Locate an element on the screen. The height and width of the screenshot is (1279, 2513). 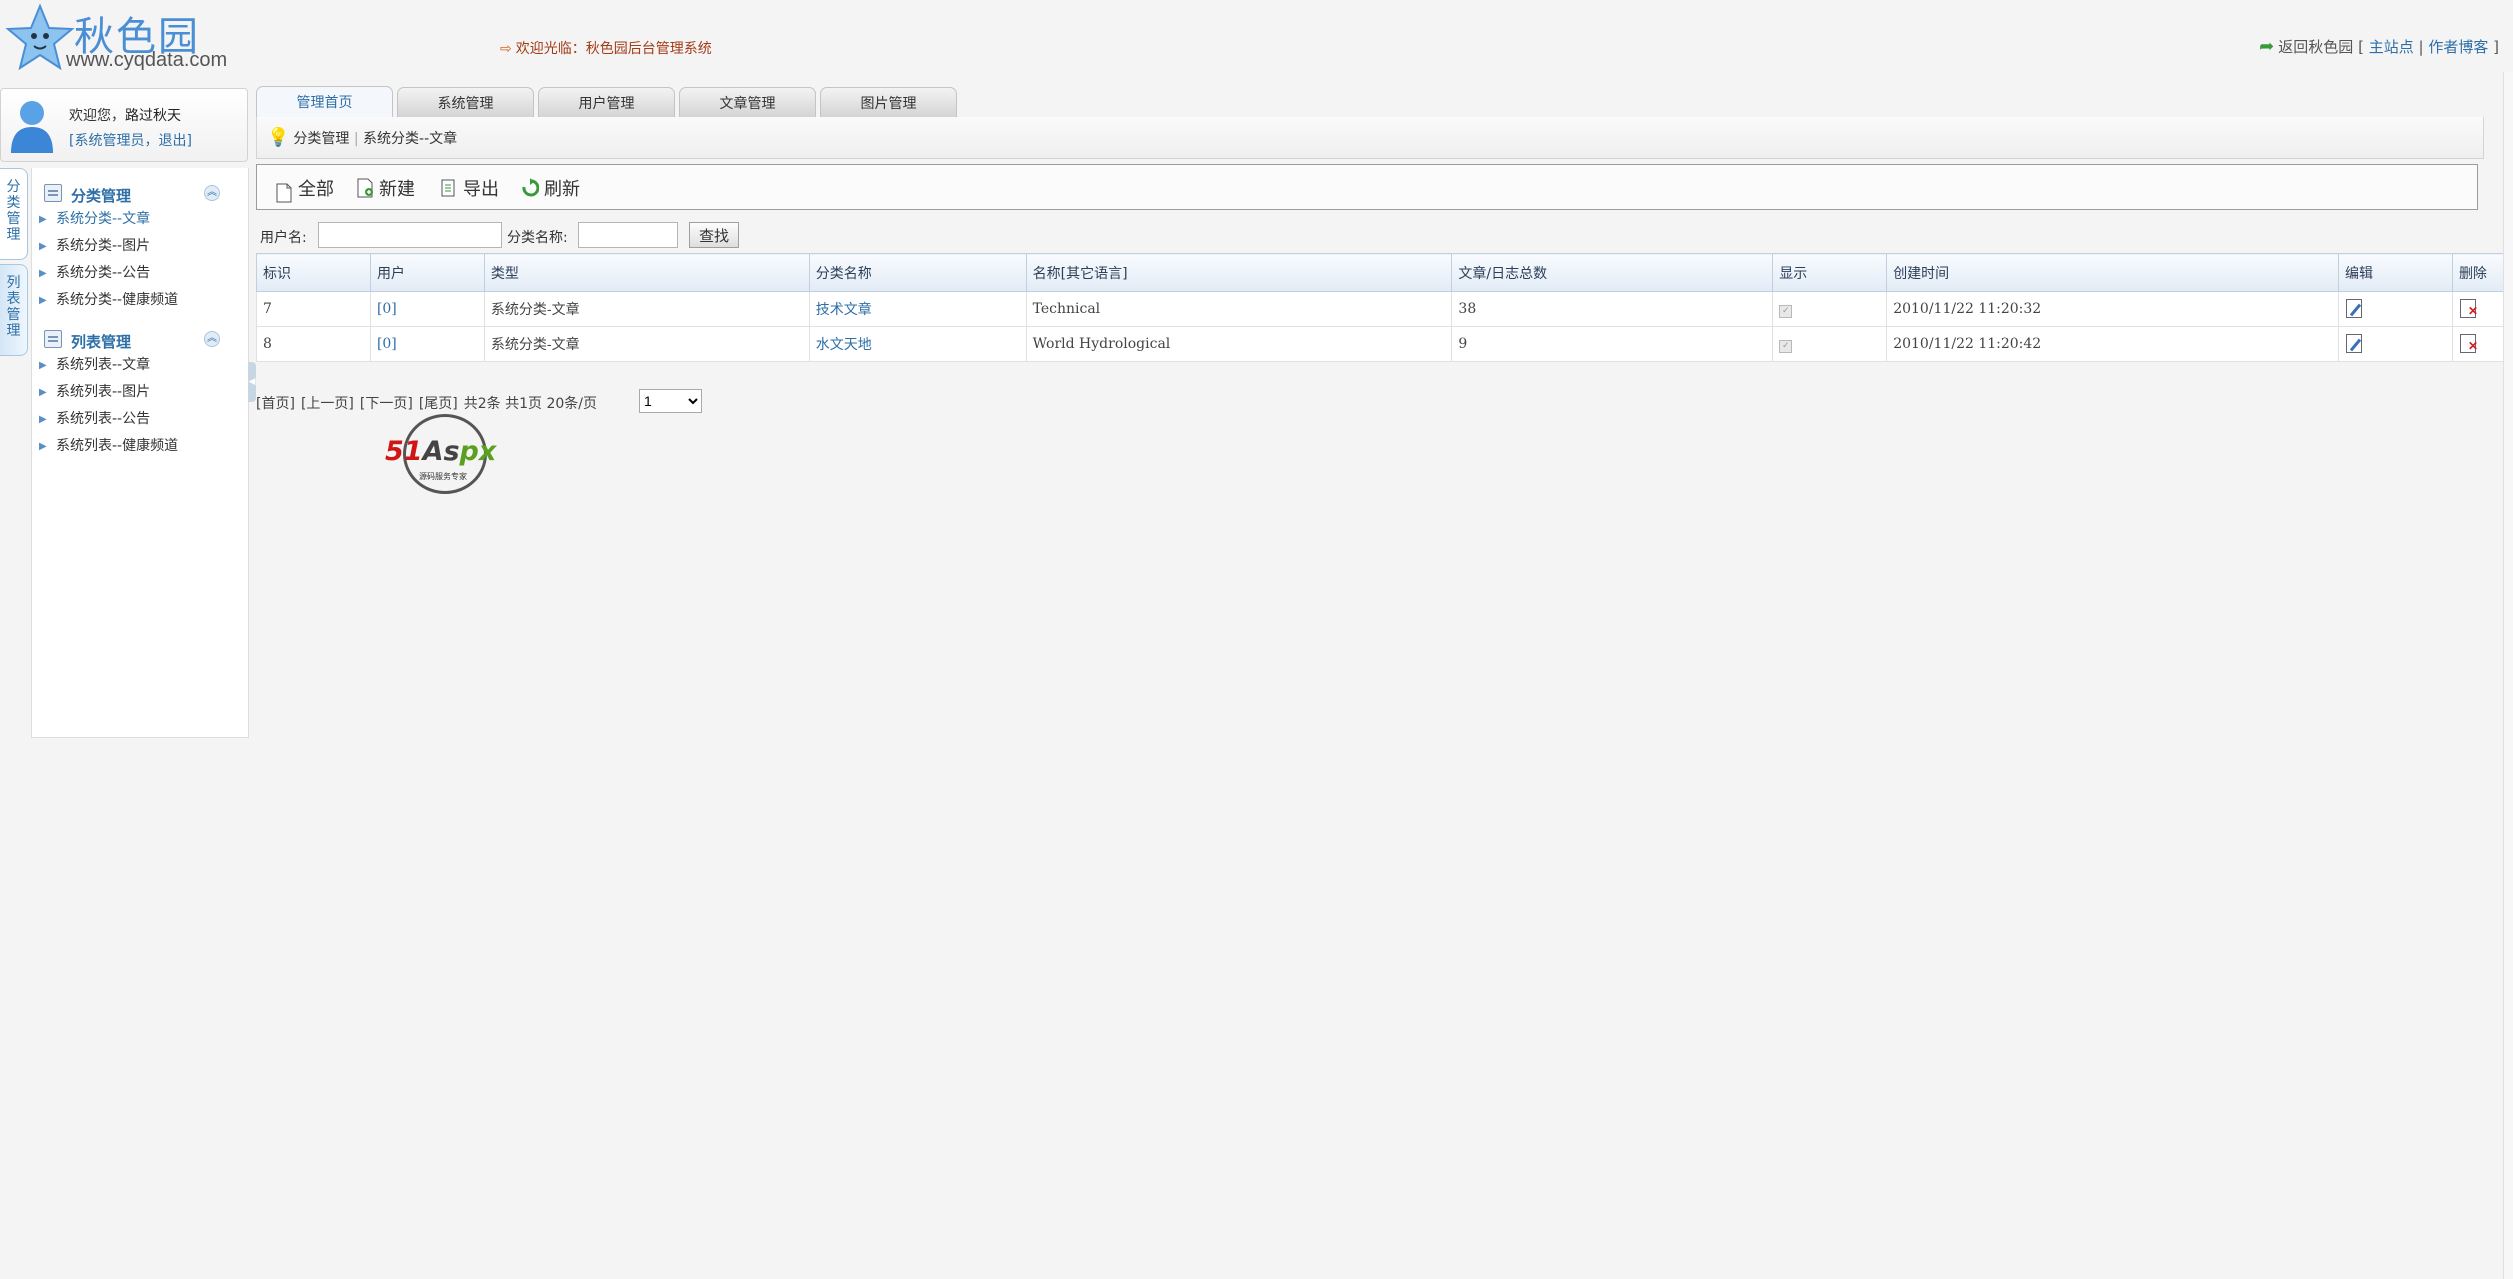
category-name-link: 水文天地 is located at coordinates (844, 345).